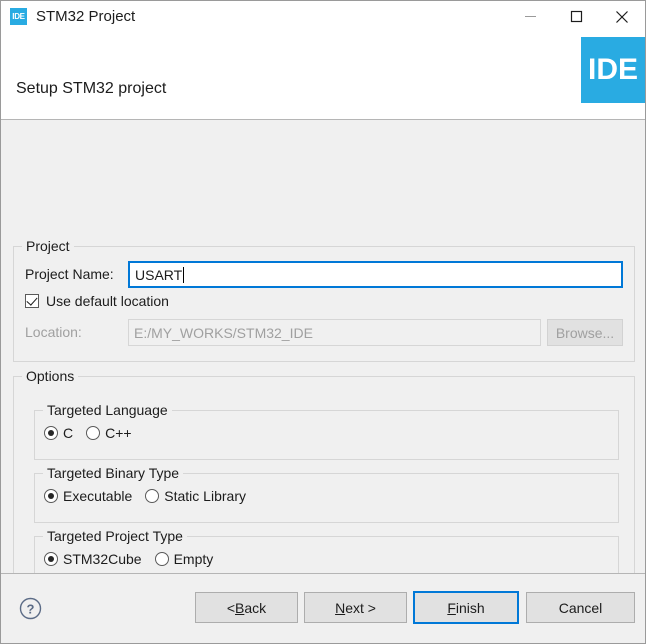 The height and width of the screenshot is (644, 646). I want to click on back-button-mnemonic: B, so click(240, 607).